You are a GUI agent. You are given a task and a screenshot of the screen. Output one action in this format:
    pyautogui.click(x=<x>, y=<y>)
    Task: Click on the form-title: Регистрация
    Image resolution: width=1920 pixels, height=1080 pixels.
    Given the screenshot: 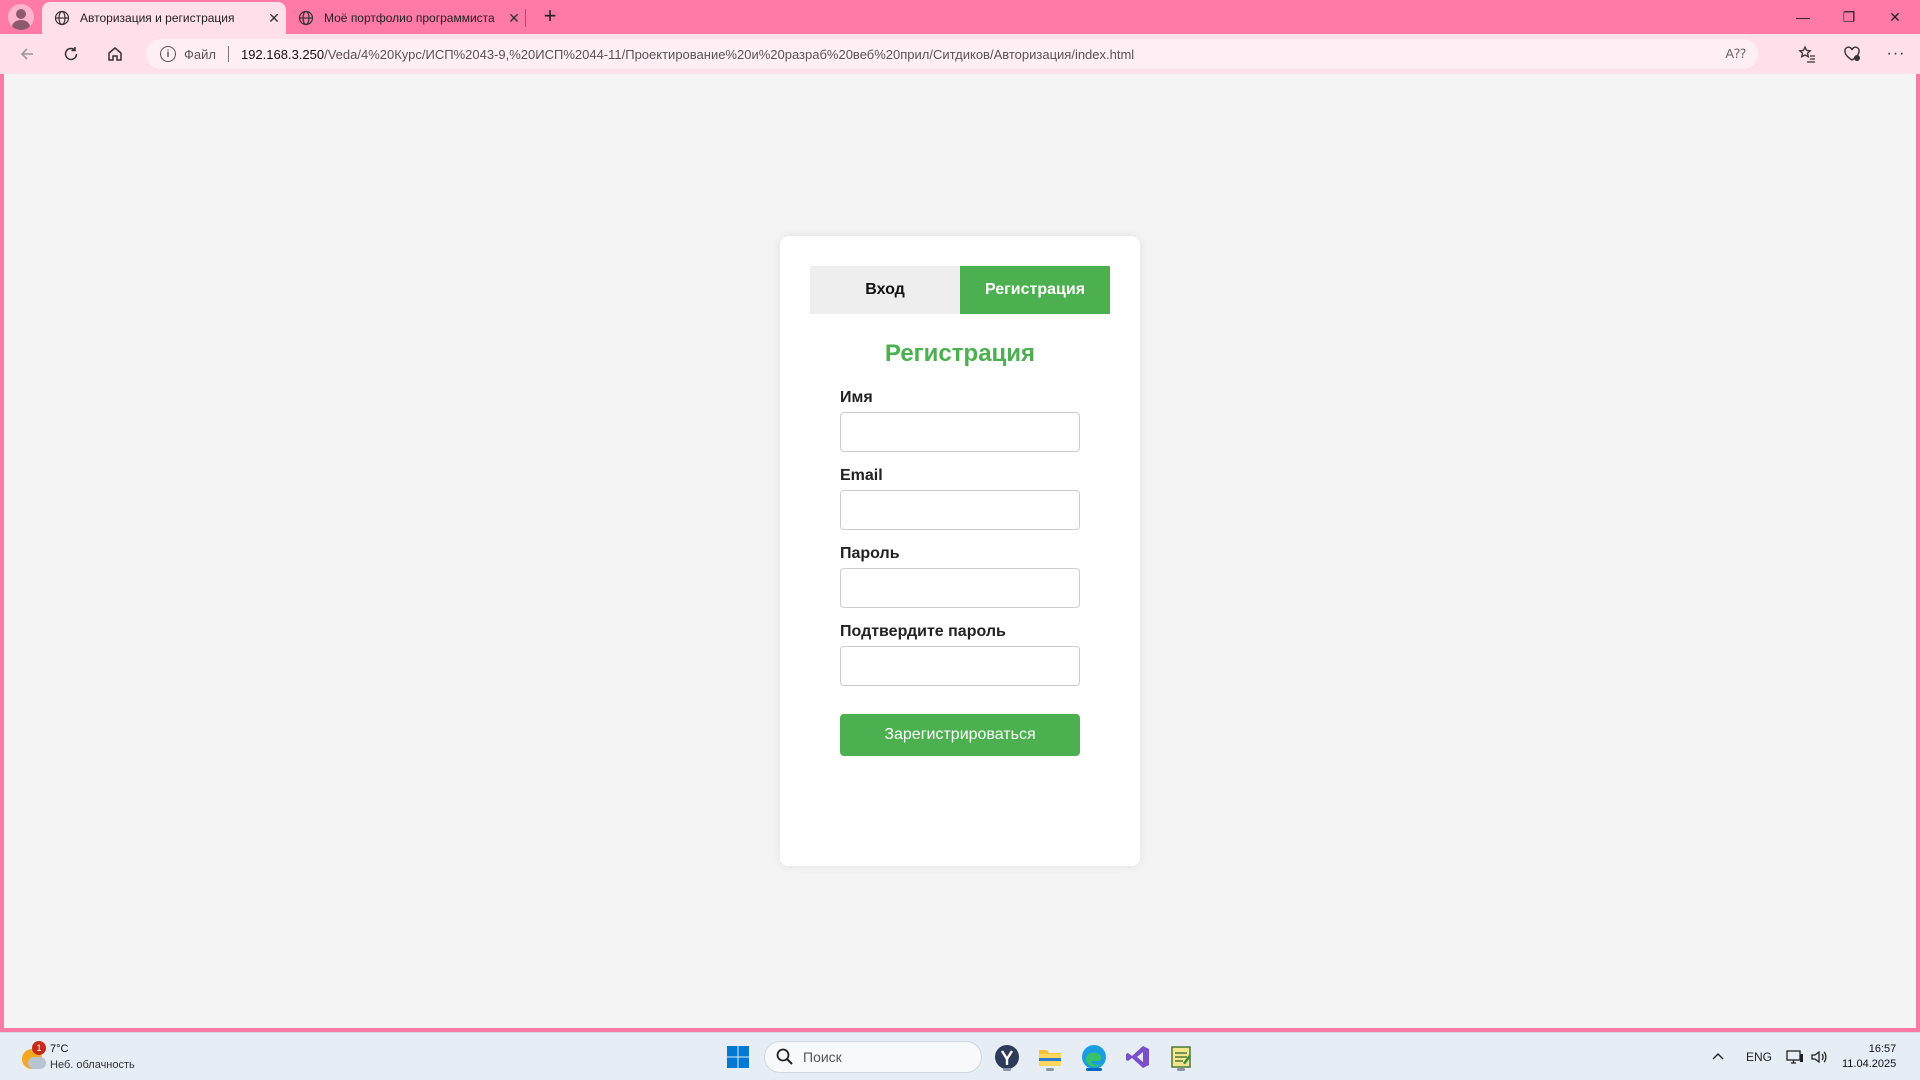 What is the action you would take?
    pyautogui.click(x=960, y=353)
    